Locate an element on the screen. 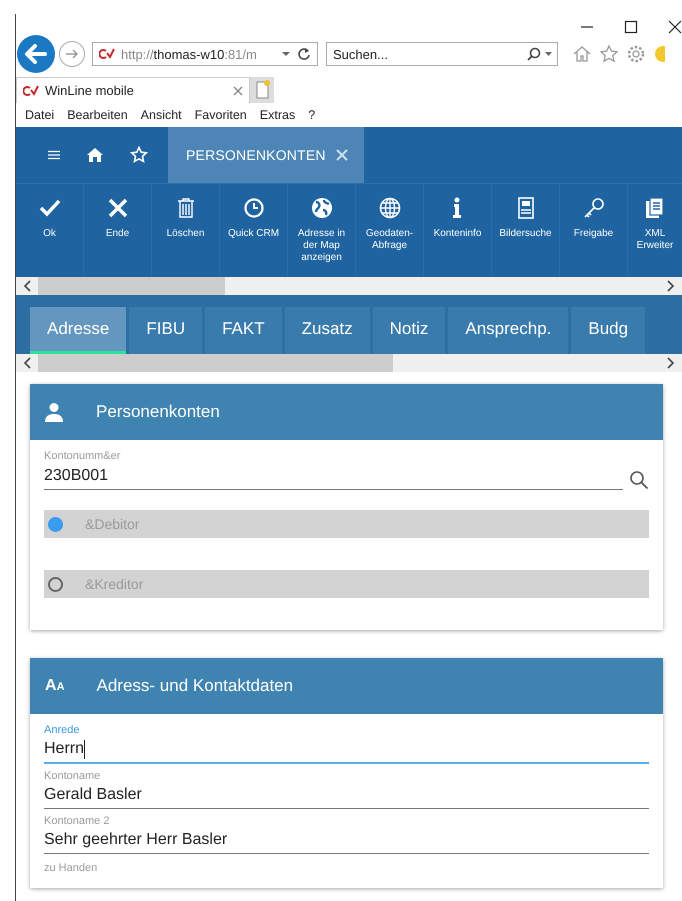 The width and height of the screenshot is (682, 901). field-label: Kontoname is located at coordinates (73, 776).